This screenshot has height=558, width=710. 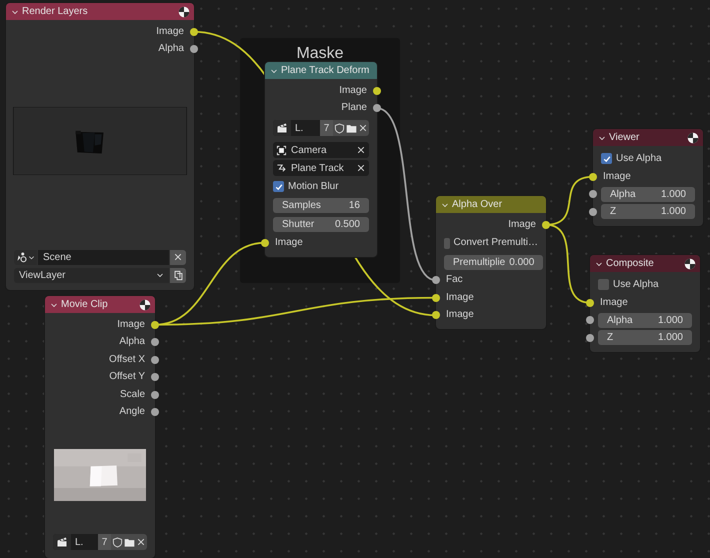 What do you see at coordinates (127, 377) in the screenshot?
I see `socket-label: Offset Y` at bounding box center [127, 377].